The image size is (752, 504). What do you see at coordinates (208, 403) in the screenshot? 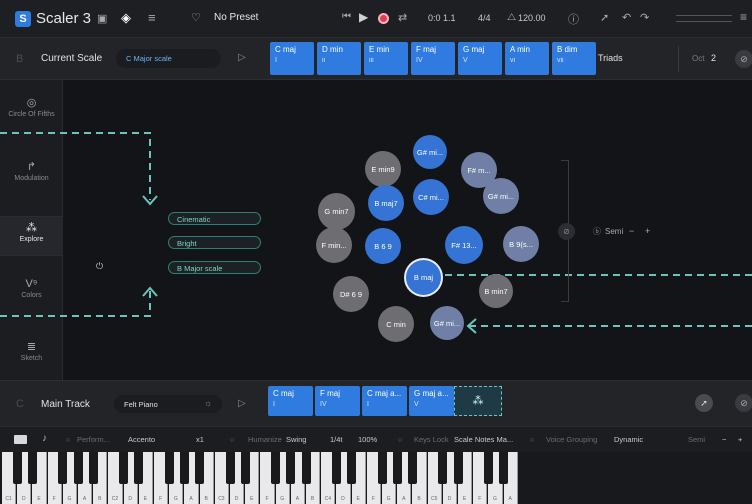
I see `instrument-settings-icon: ☼` at bounding box center [208, 403].